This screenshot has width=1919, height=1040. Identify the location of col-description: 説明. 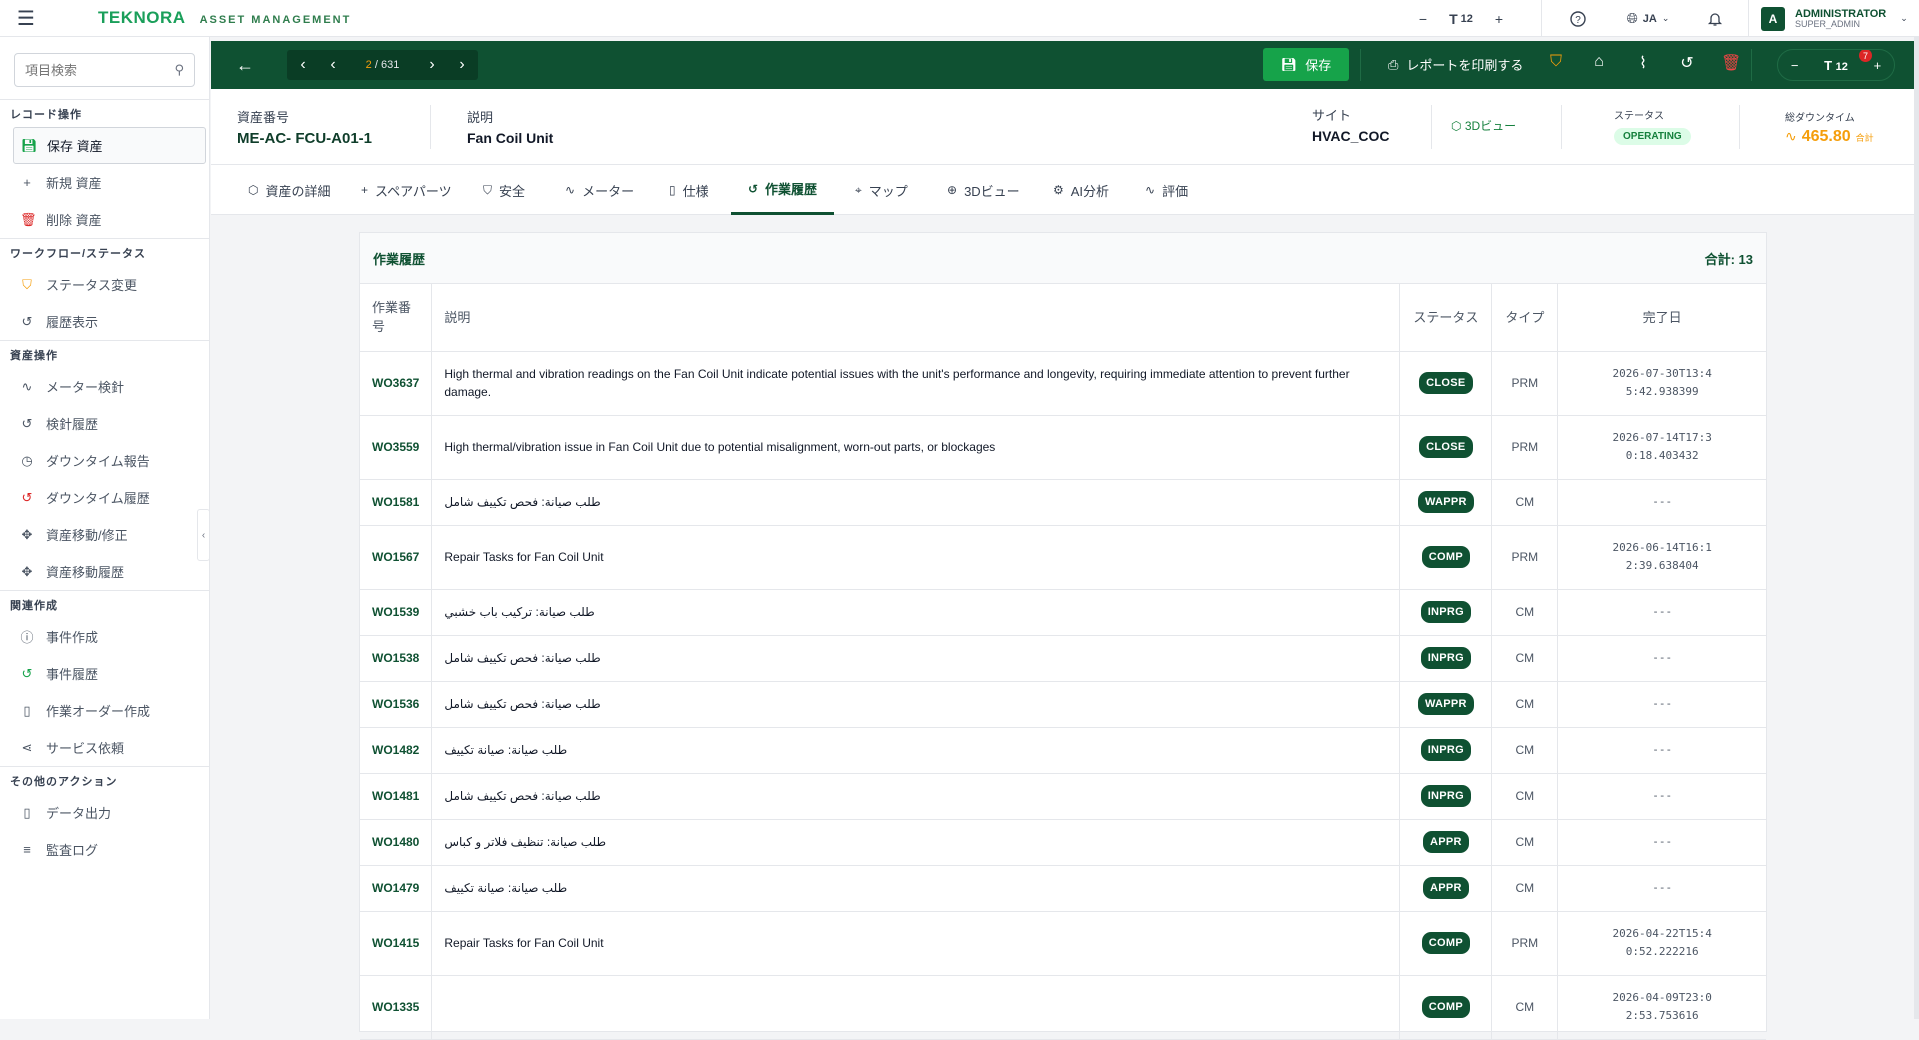
(916, 318).